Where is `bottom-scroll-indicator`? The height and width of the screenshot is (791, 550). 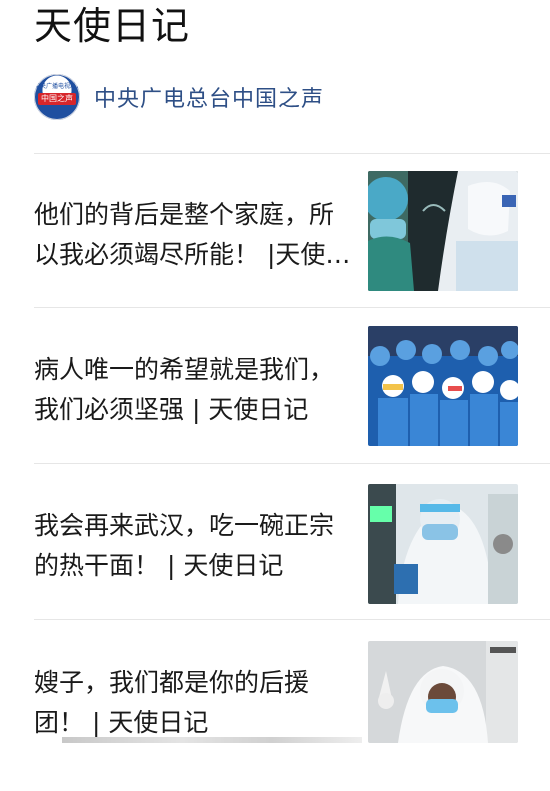
bottom-scroll-indicator is located at coordinates (212, 740).